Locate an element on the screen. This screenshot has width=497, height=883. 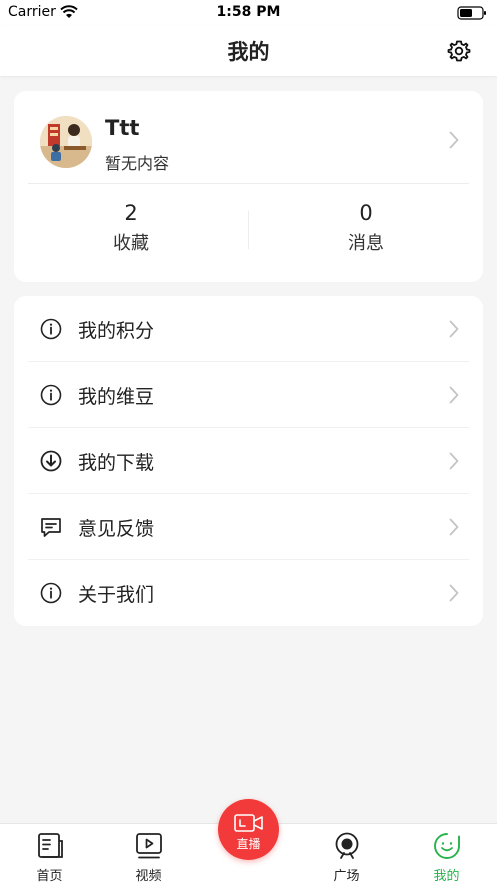
menu-item-label: 关于我们 is located at coordinates (116, 595).